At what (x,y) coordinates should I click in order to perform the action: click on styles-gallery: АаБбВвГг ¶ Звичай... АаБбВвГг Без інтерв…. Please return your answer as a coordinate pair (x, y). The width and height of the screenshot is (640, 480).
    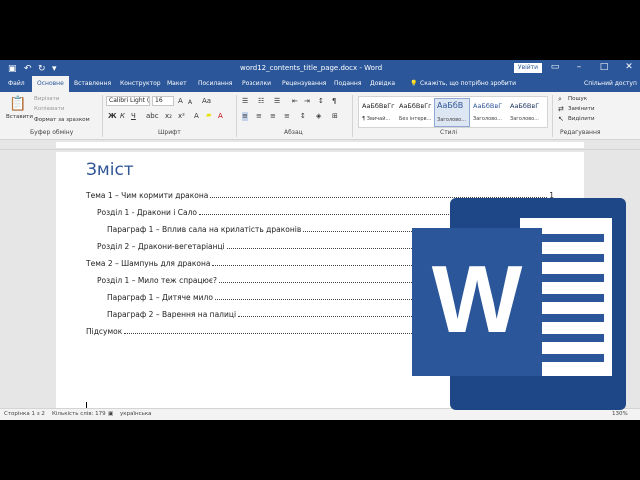
    Looking at the image, I should click on (453, 112).